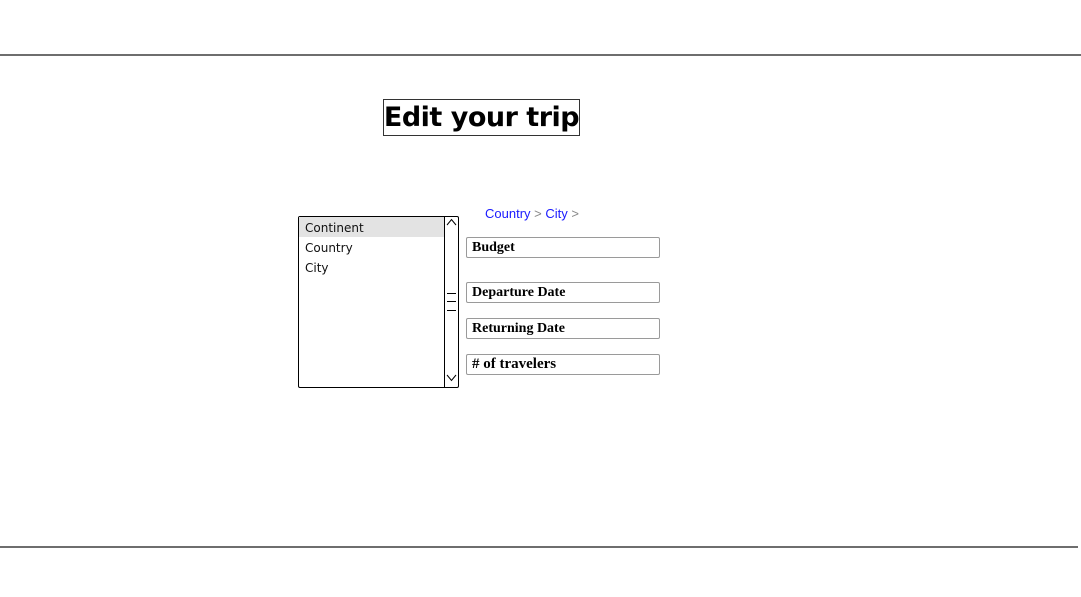  What do you see at coordinates (371, 302) in the screenshot?
I see `listbox-items: Continent Country City` at bounding box center [371, 302].